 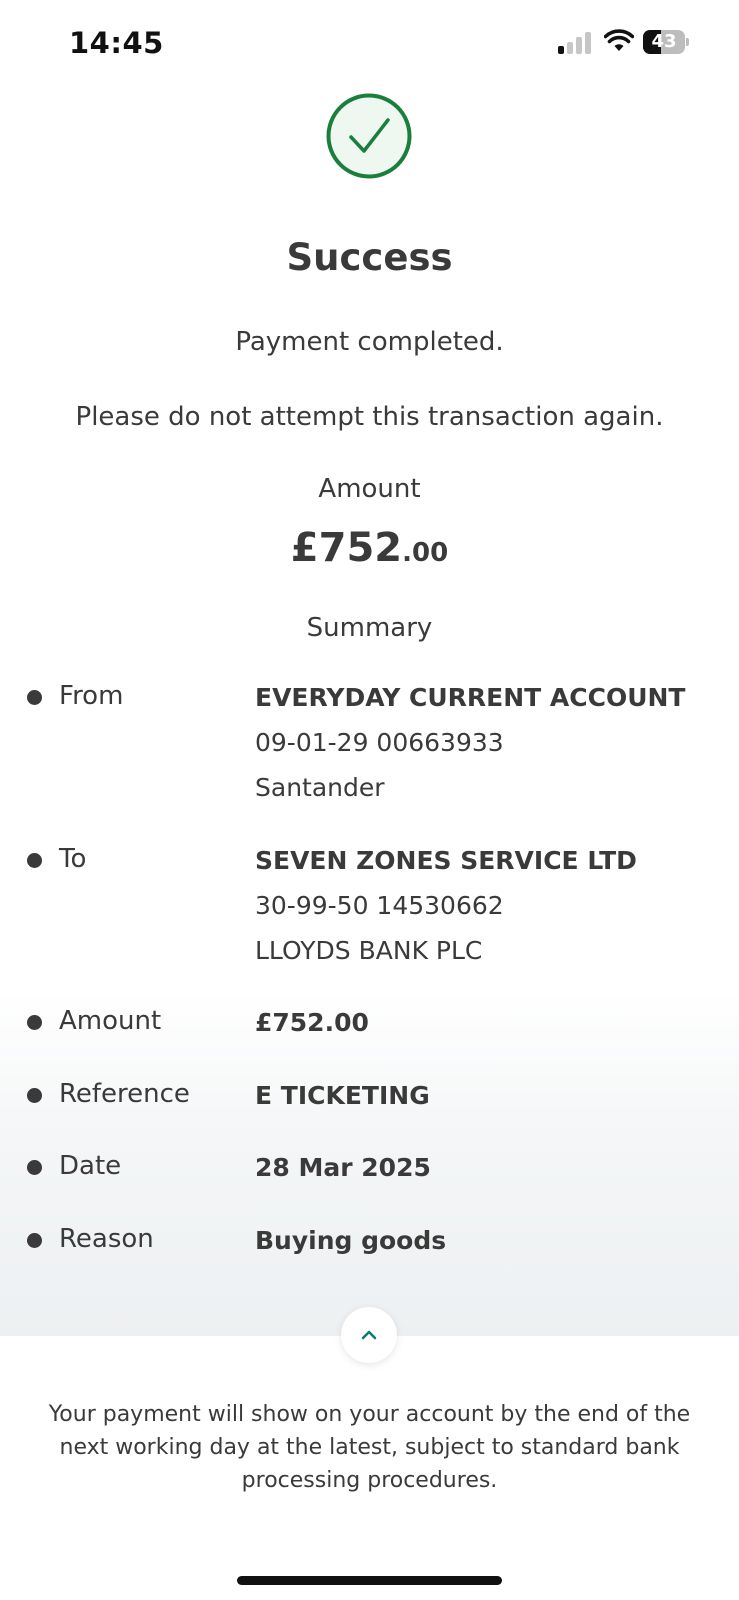 I want to click on status-time: 14:45, so click(x=116, y=43).